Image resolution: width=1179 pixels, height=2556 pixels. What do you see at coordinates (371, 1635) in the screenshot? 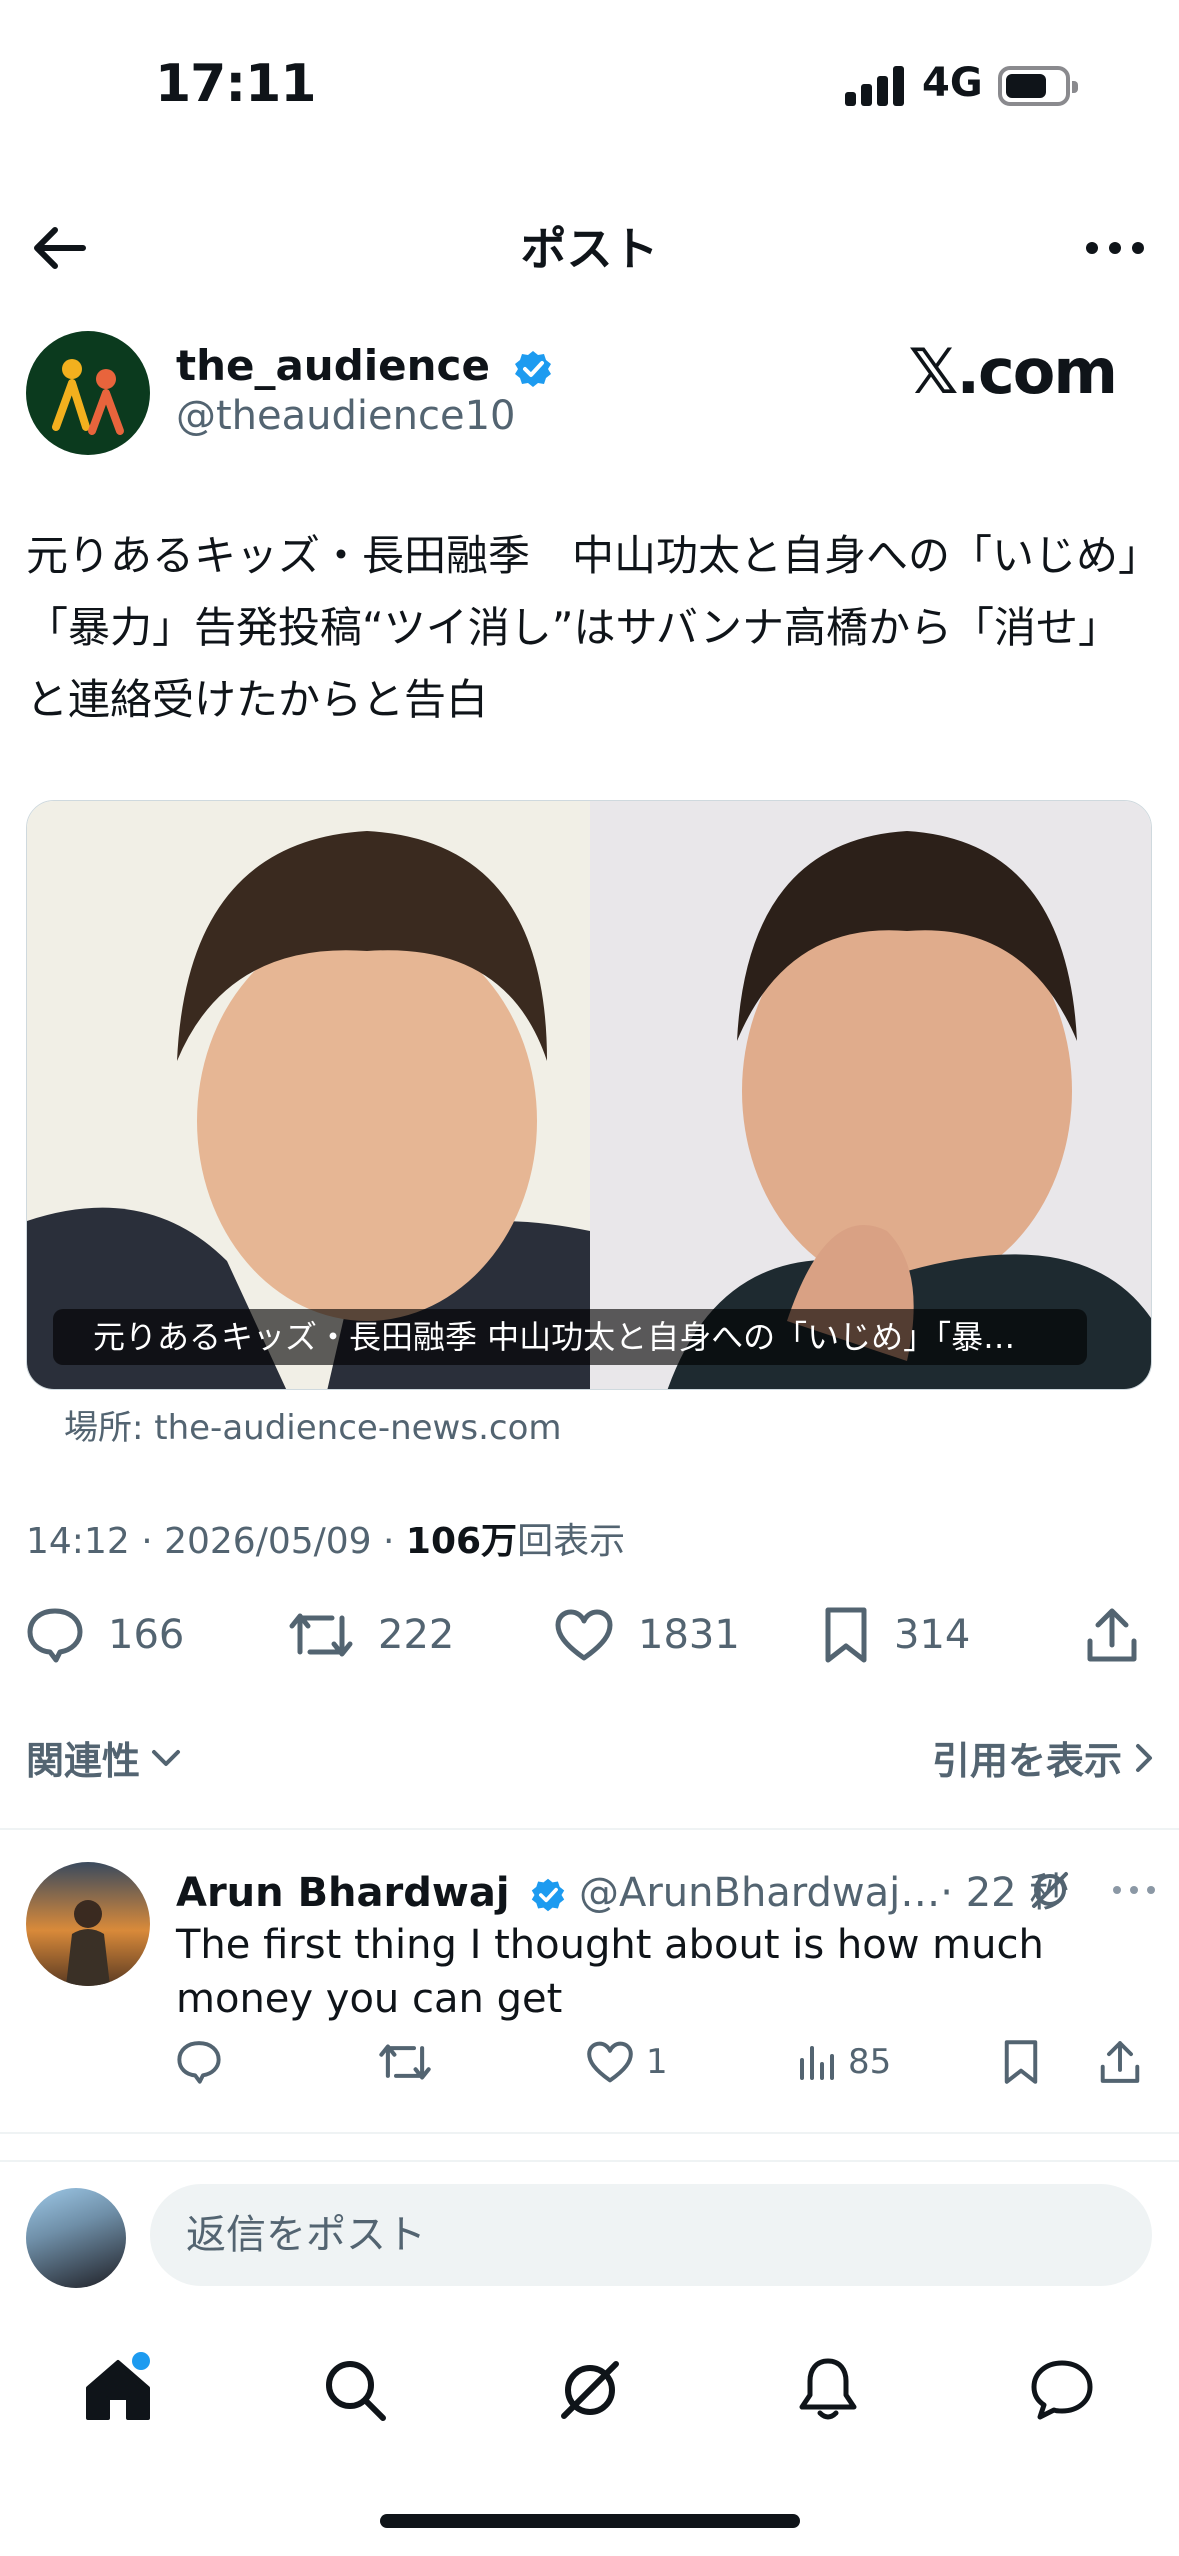
I see `repost-button: 222` at bounding box center [371, 1635].